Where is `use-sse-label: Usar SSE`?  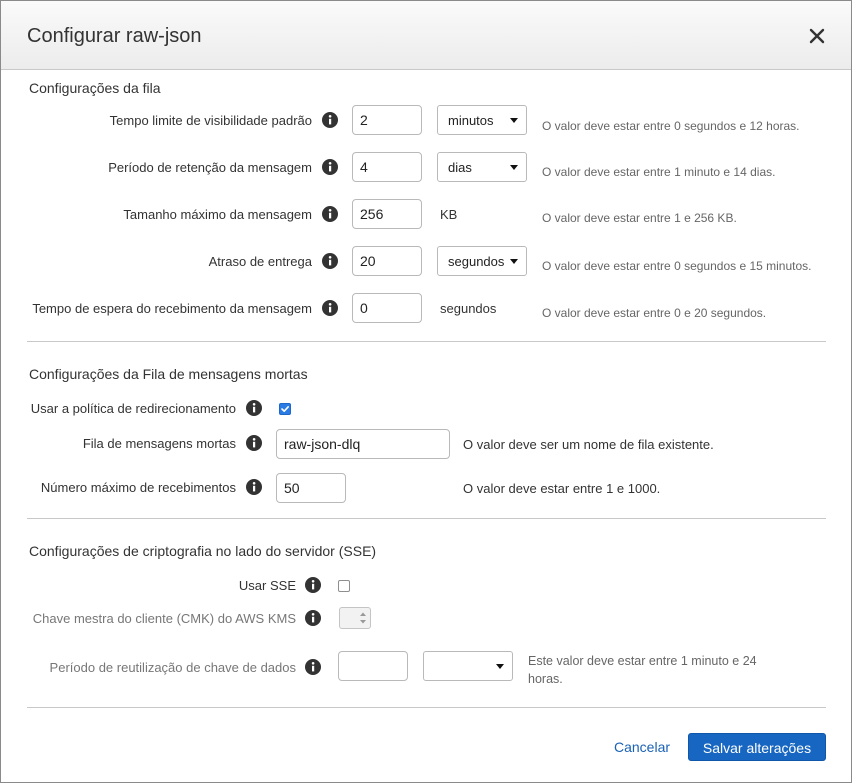 use-sse-label: Usar SSE is located at coordinates (267, 585).